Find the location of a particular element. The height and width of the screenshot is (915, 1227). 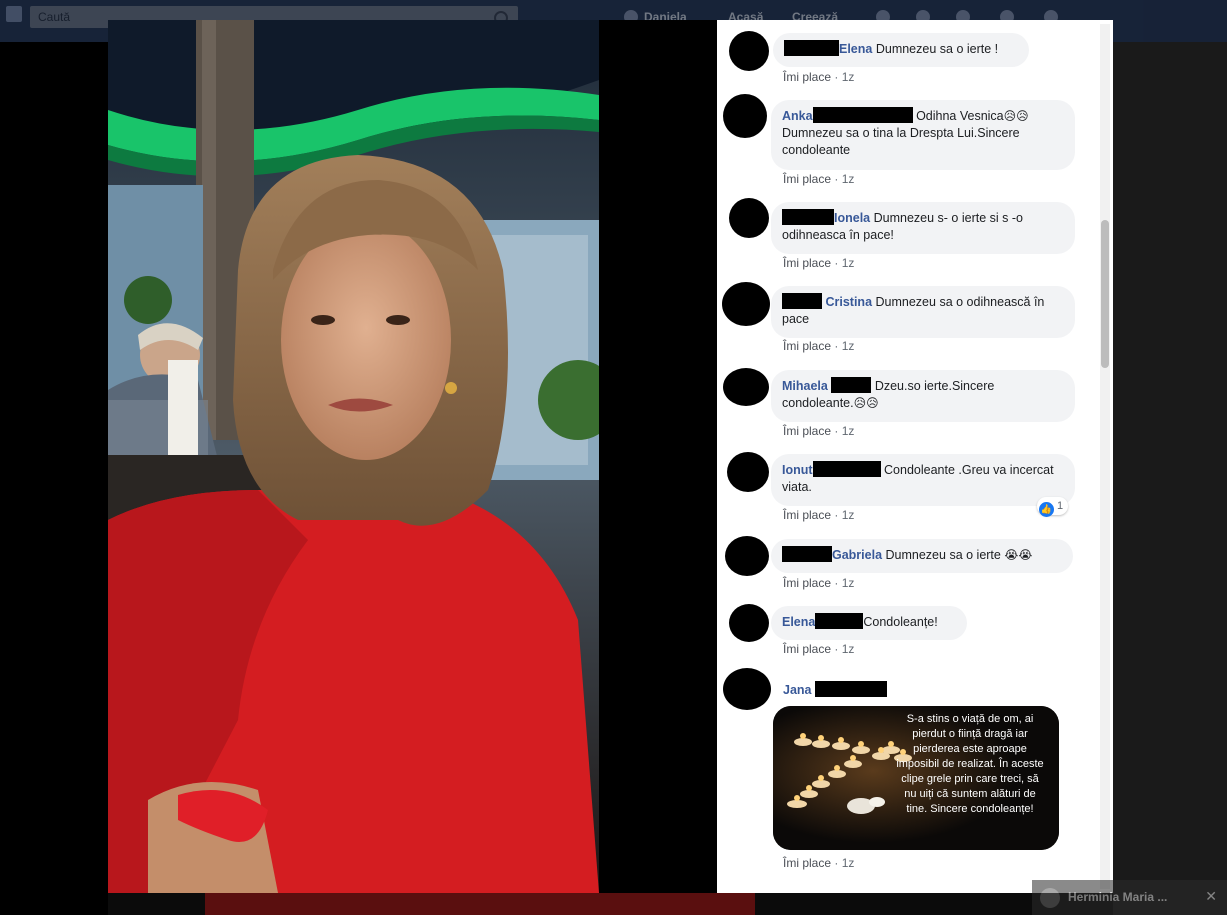

theater-backdrop-bottom is located at coordinates (480, 904).